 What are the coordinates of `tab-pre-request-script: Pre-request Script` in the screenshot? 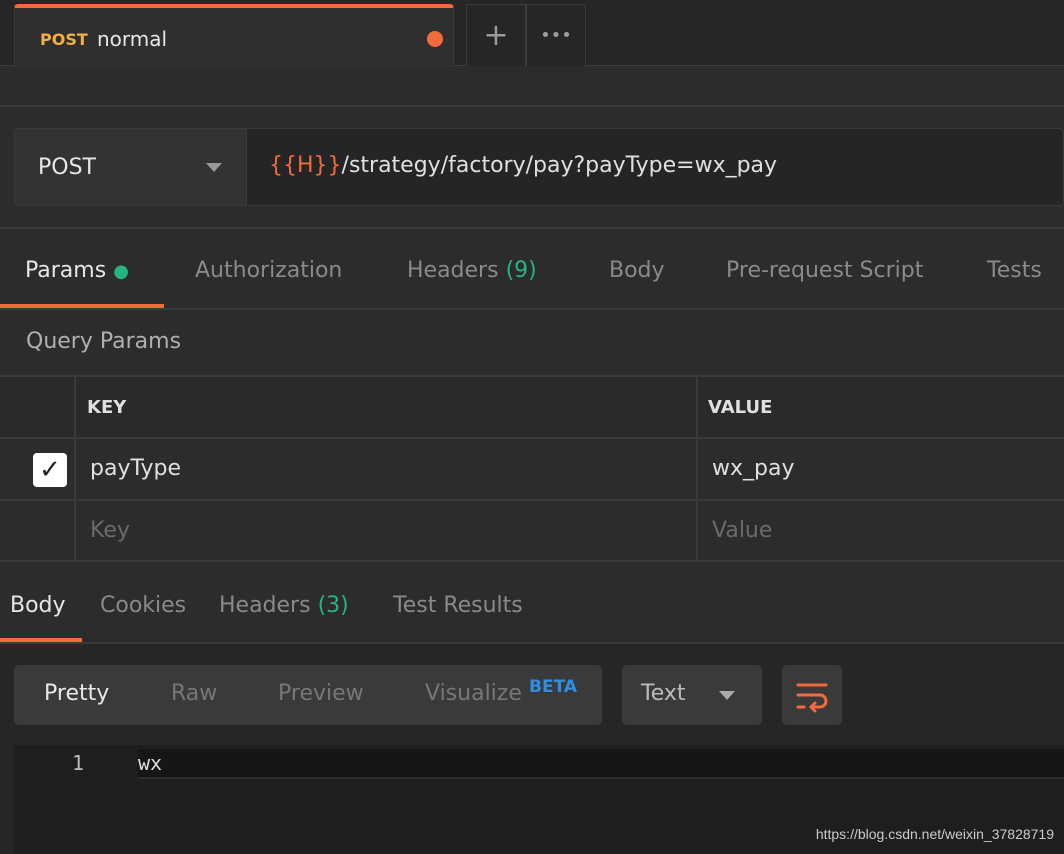 It's located at (824, 270).